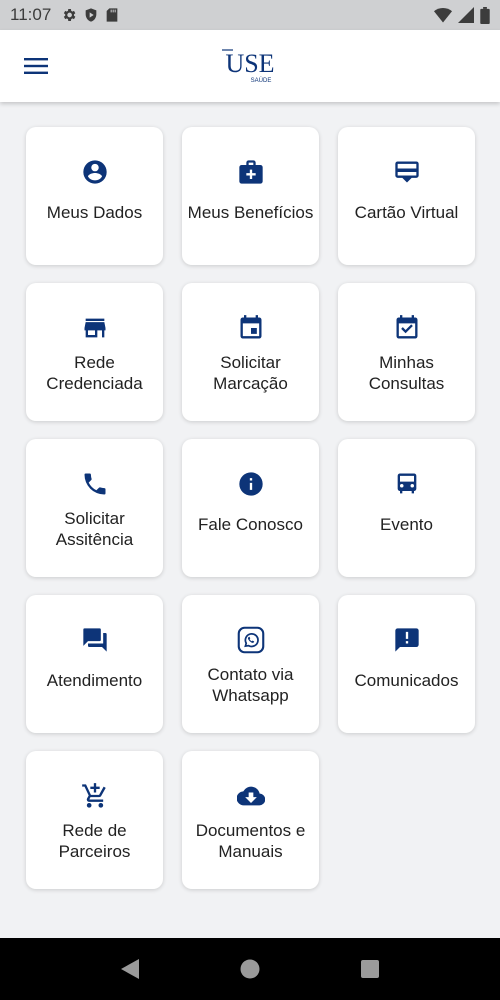 The height and width of the screenshot is (1000, 500). Describe the element at coordinates (406, 212) in the screenshot. I see `tile-label: Cartão Virtual` at that location.